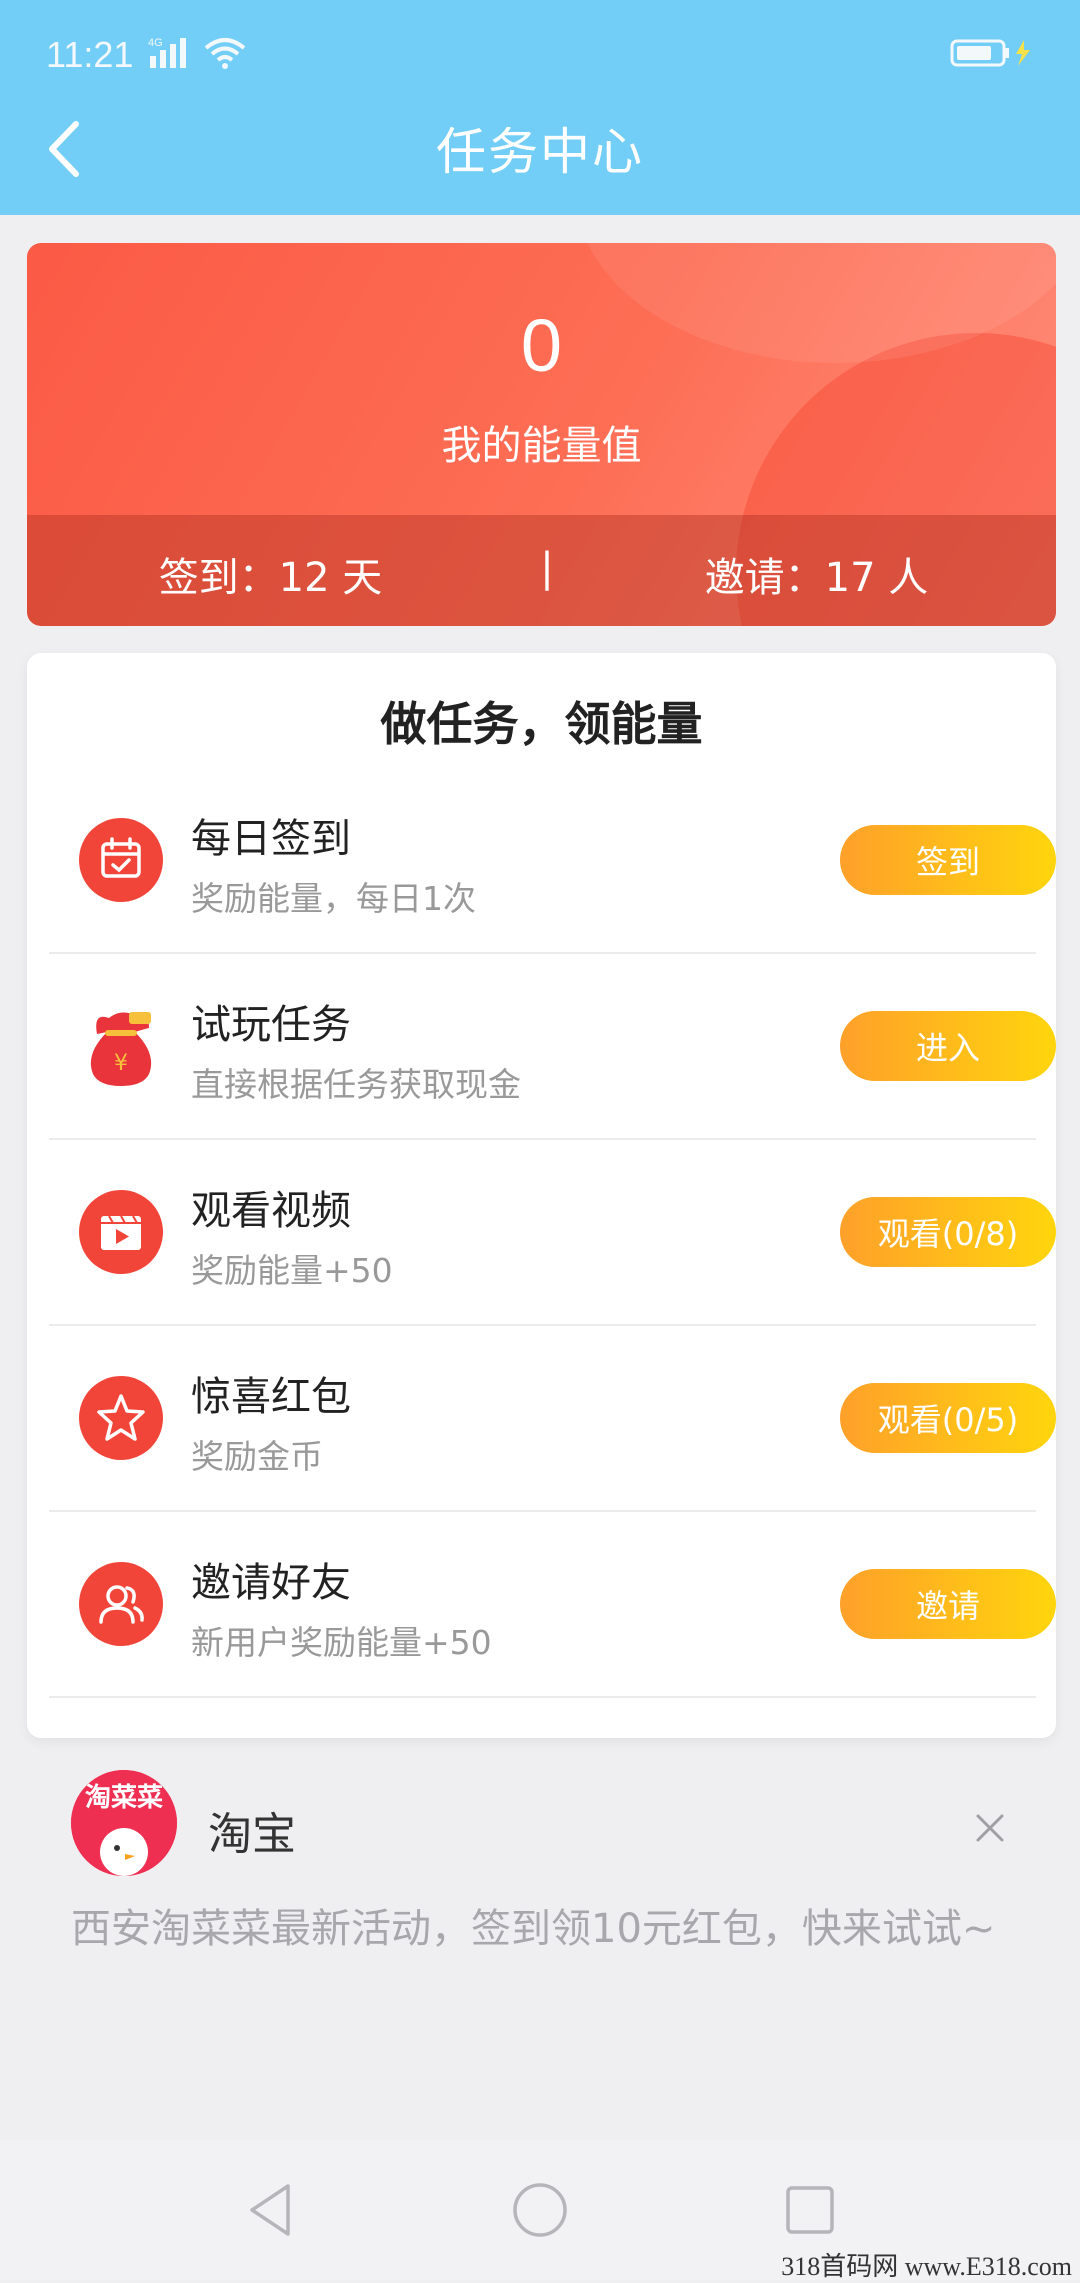 Image resolution: width=1080 pixels, height=2283 pixels. I want to click on notification-message: 西安淘菜菜最新活动，签到领10元红包，快来试试~, so click(533, 1929).